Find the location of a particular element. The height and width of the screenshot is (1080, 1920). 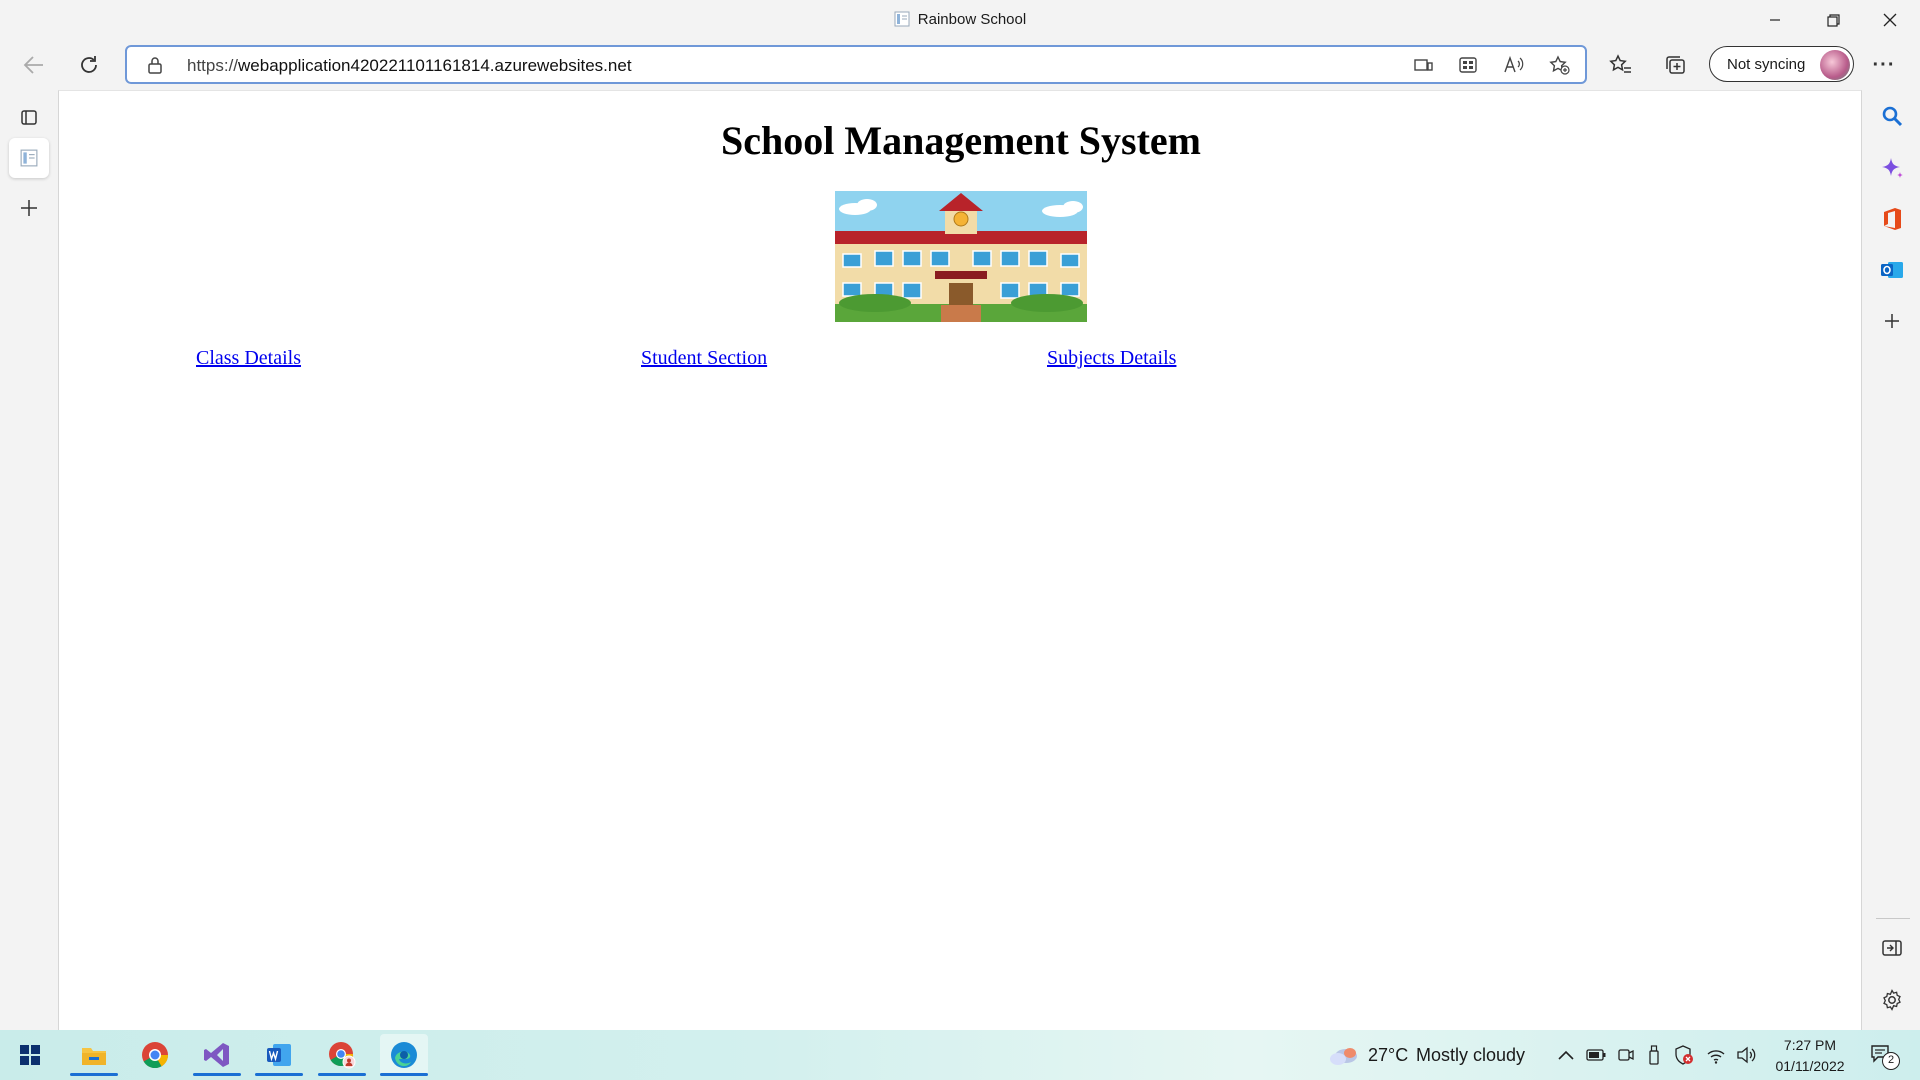

weather-temperature: 27°C is located at coordinates (1388, 1055).